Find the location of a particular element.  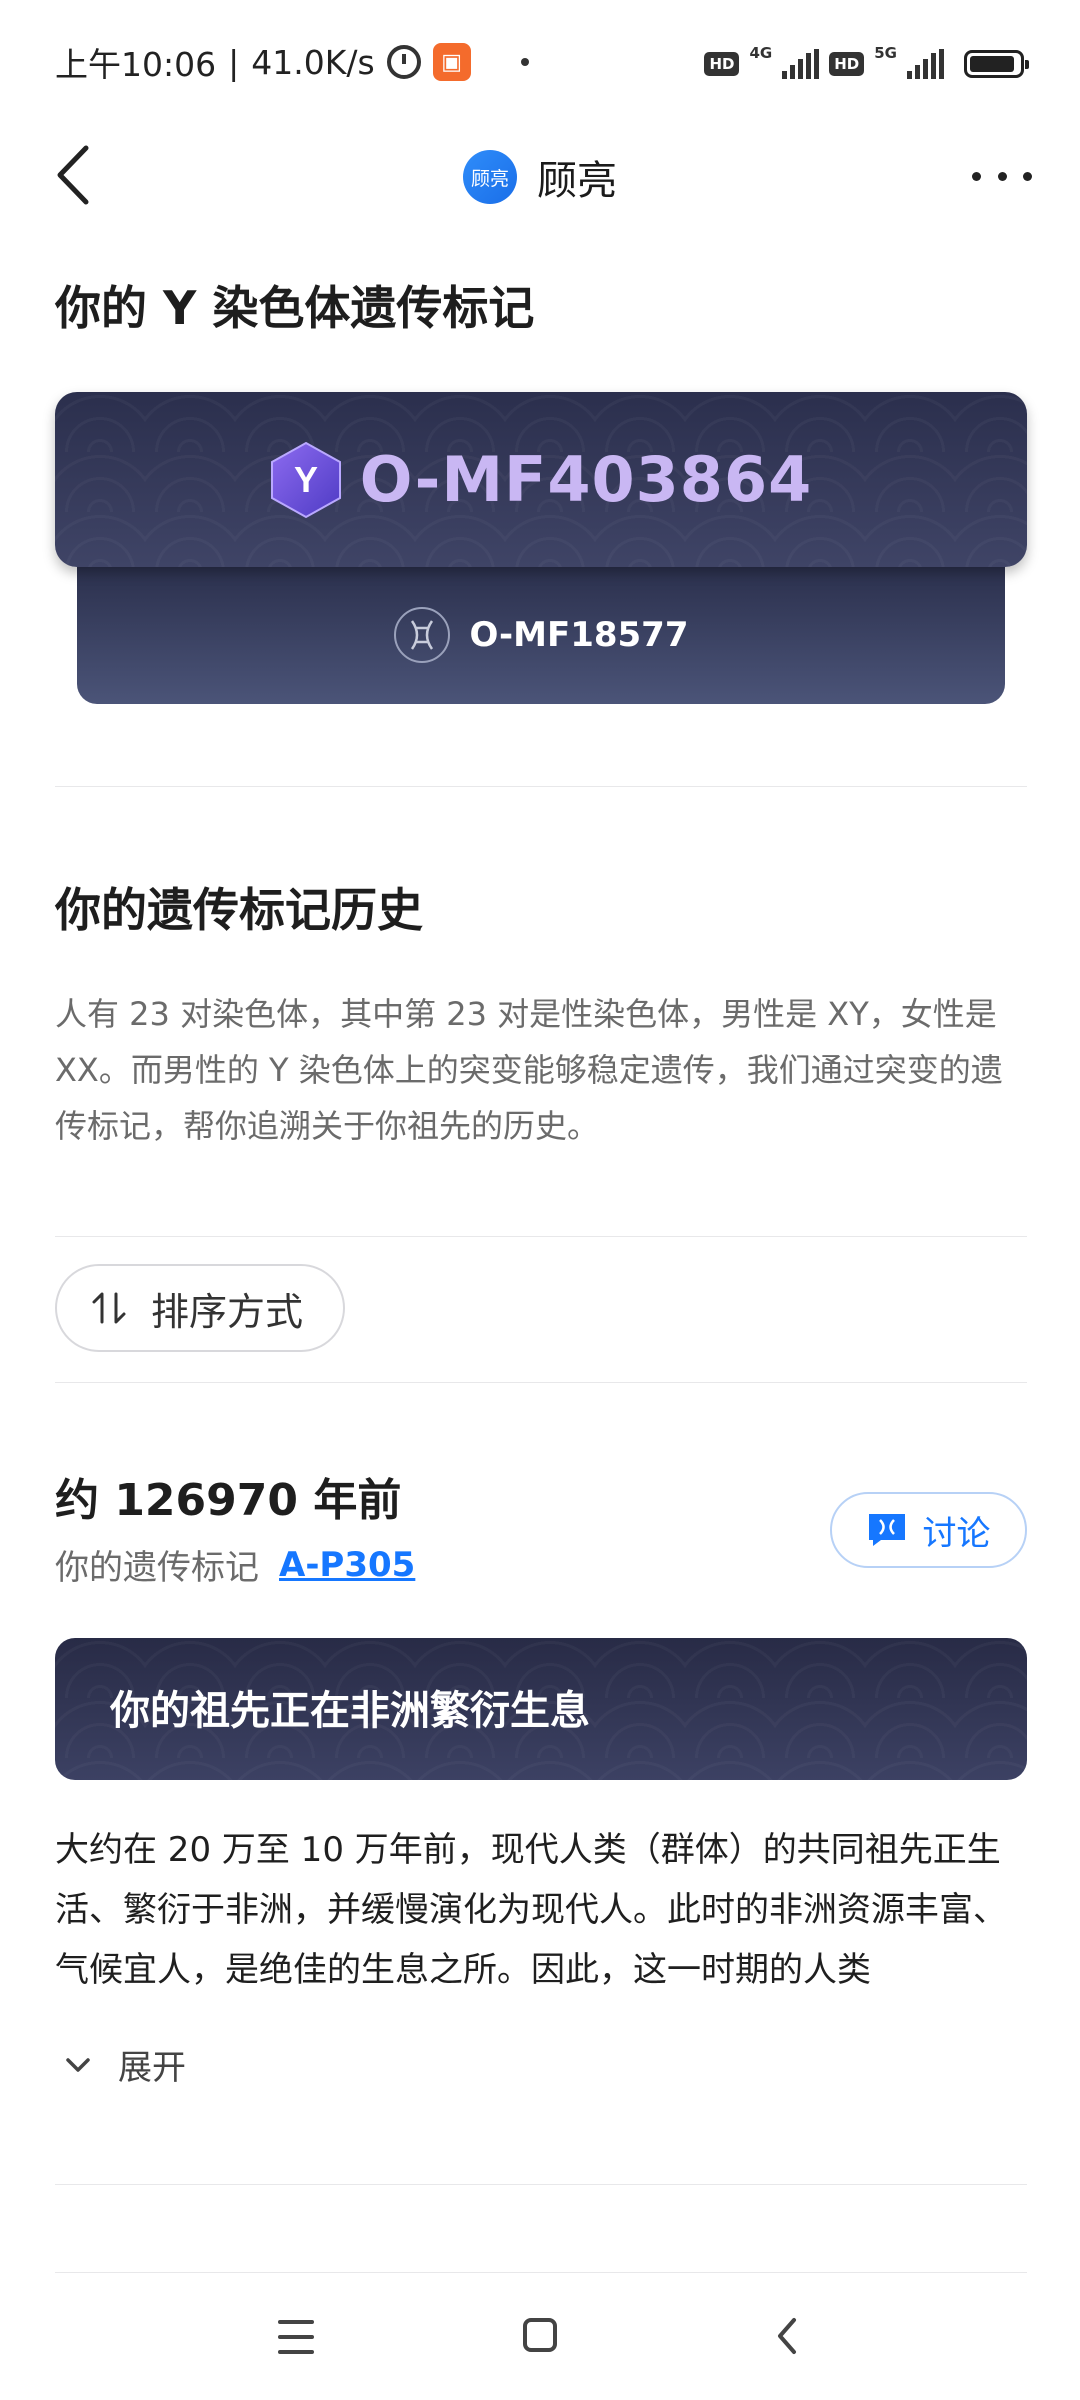

header-title: 顾亮 顾亮 is located at coordinates (540, 177).